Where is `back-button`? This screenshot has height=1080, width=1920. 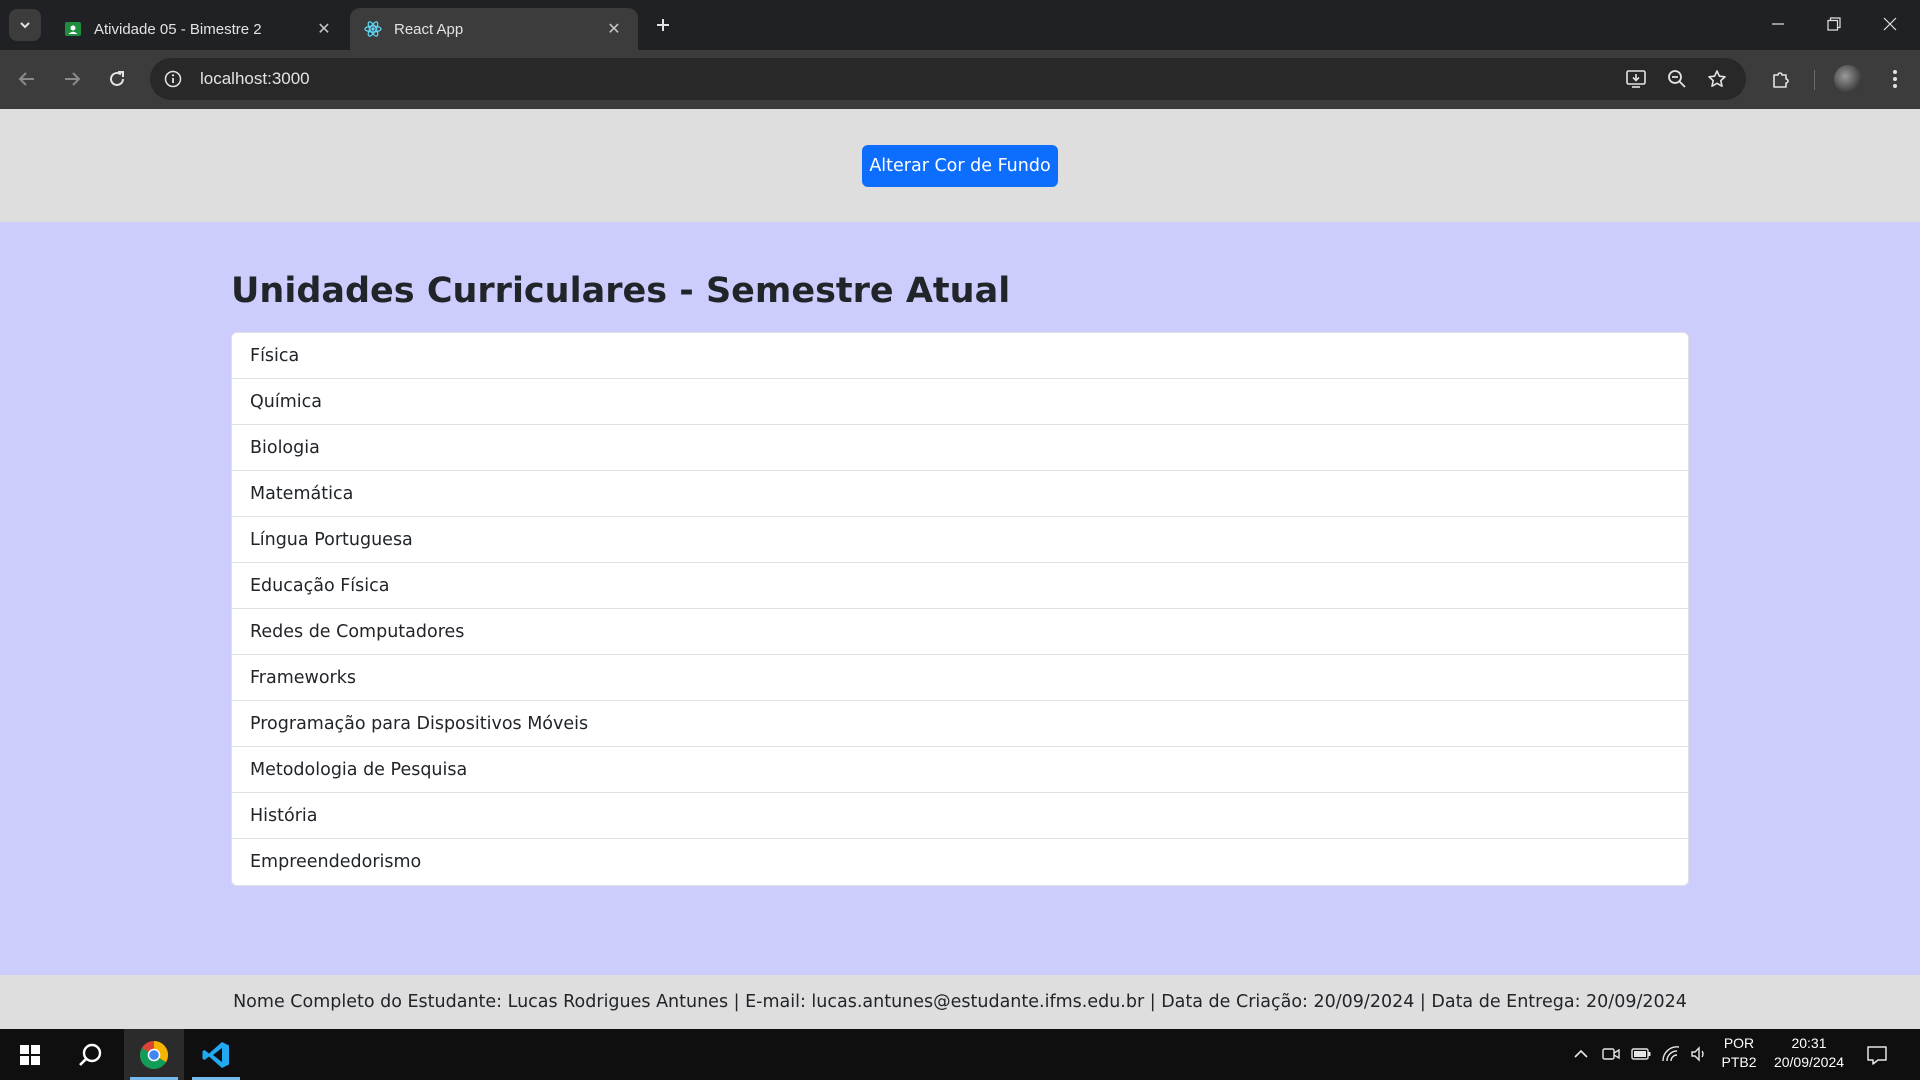 back-button is located at coordinates (27, 79).